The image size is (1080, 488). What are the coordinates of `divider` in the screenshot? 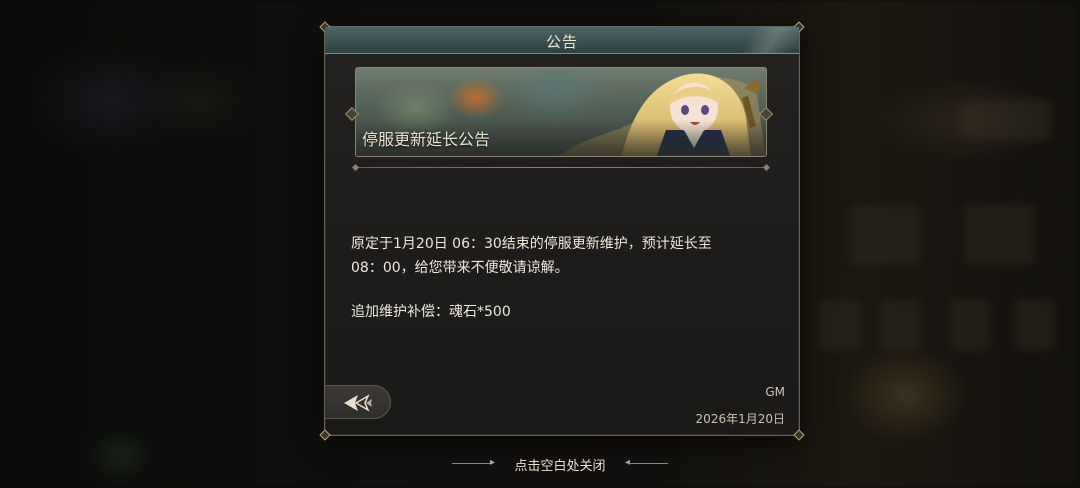 It's located at (561, 167).